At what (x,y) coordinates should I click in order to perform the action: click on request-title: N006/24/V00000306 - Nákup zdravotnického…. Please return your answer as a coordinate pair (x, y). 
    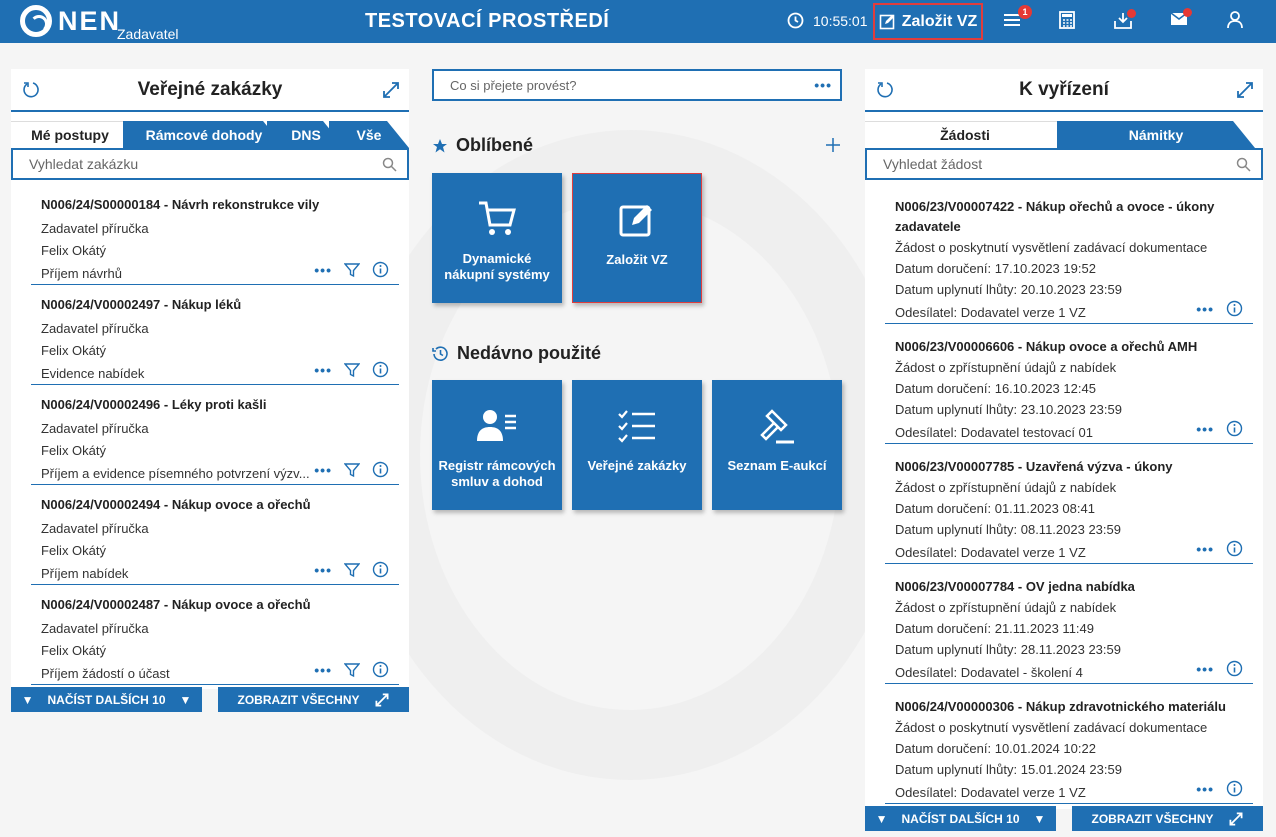
    Looking at the image, I should click on (1065, 707).